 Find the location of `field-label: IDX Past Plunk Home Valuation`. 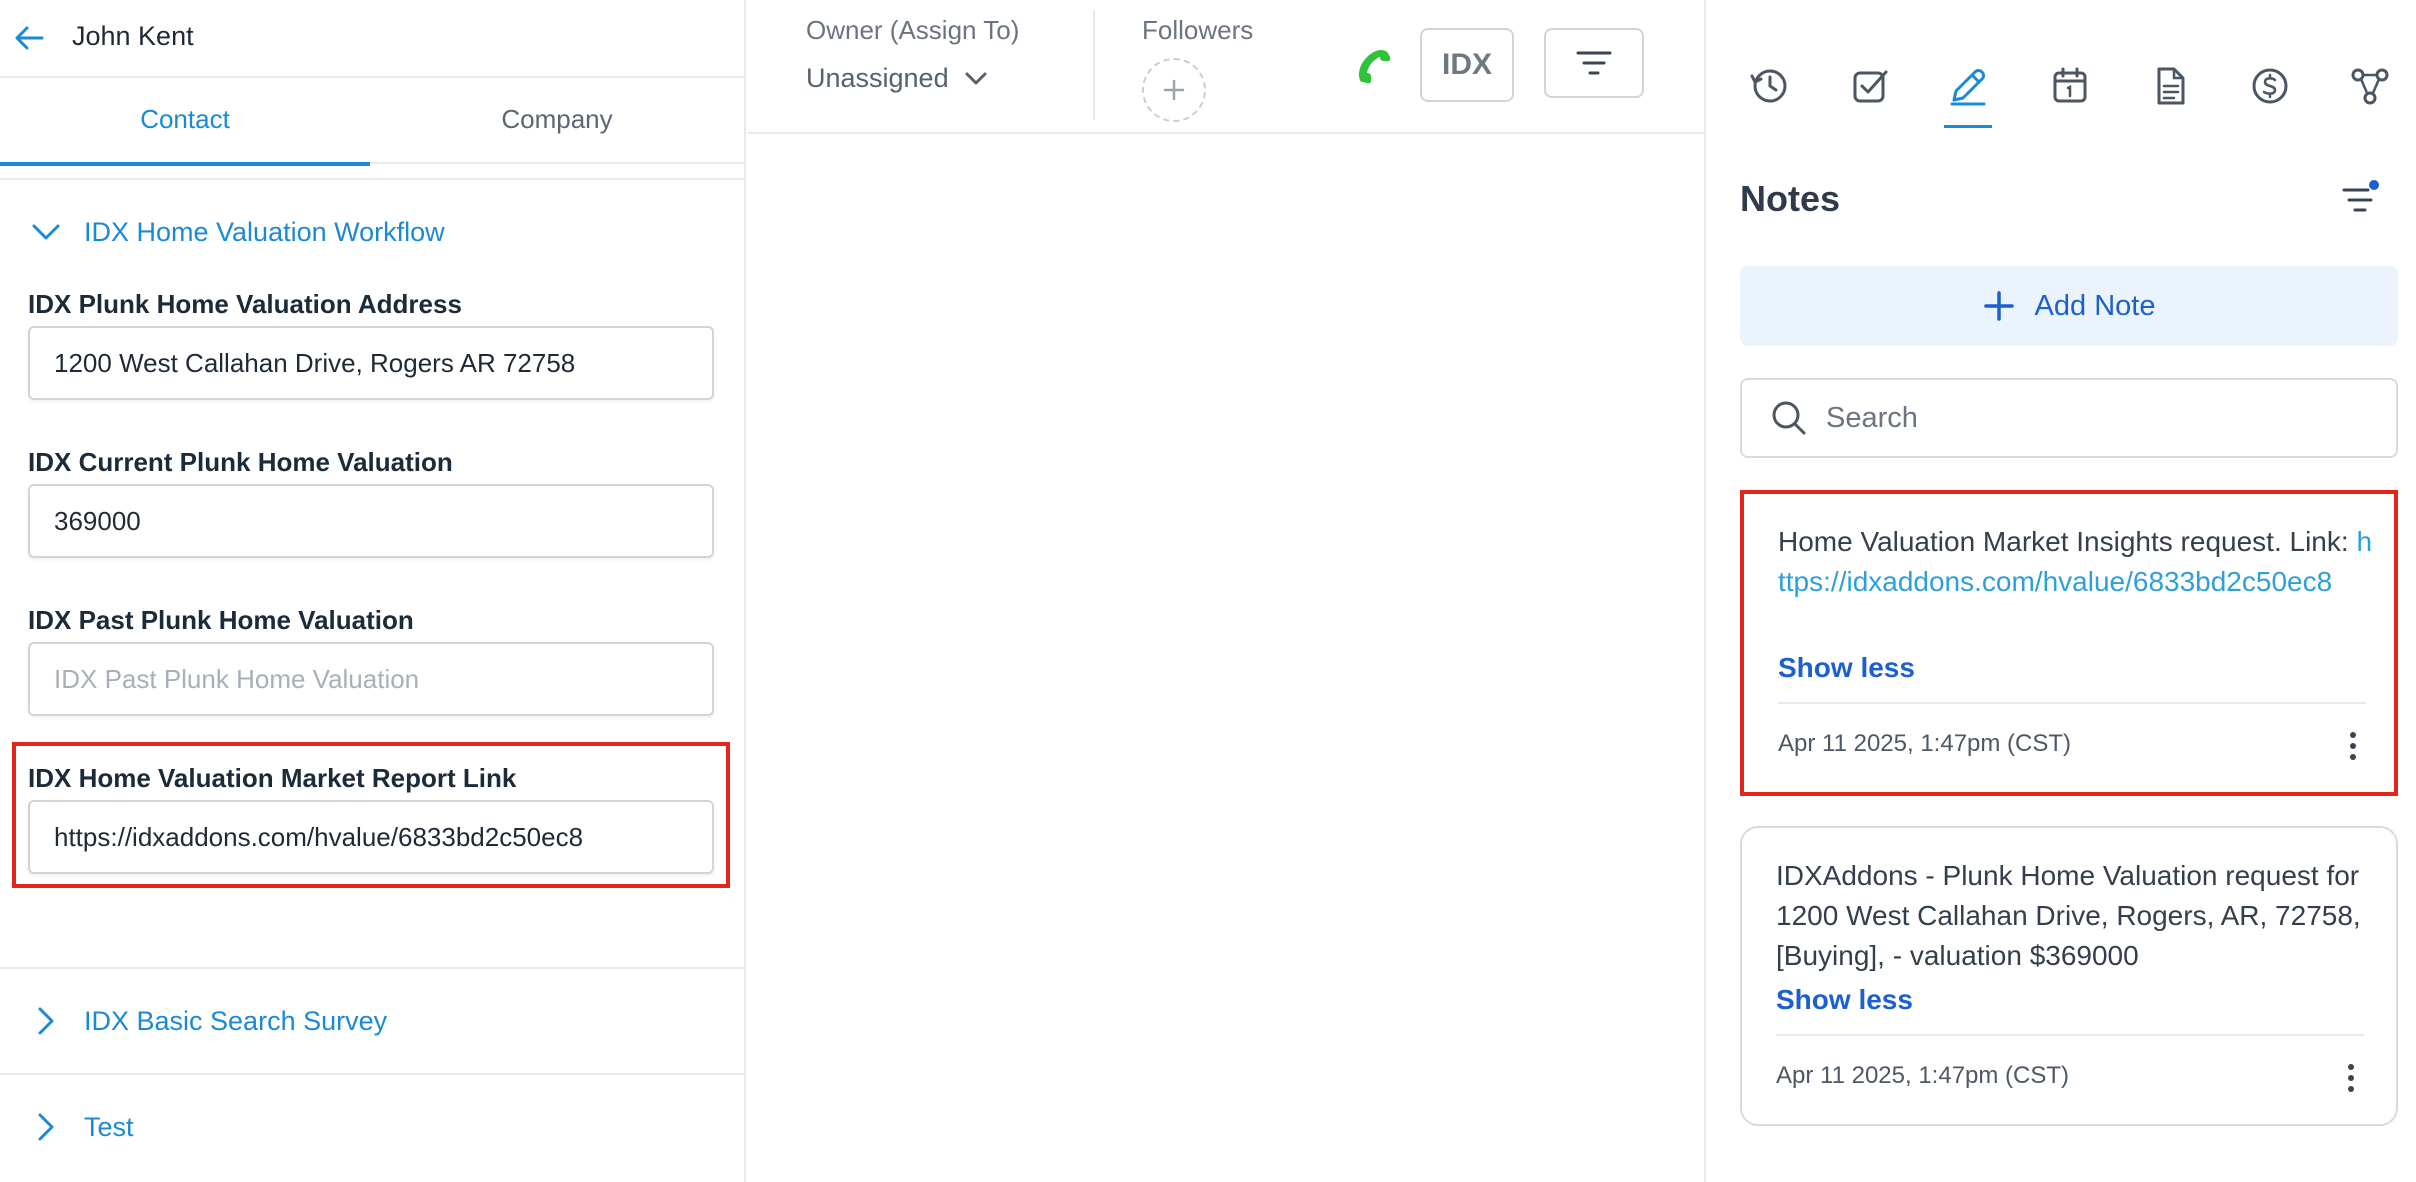

field-label: IDX Past Plunk Home Valuation is located at coordinates (221, 620).